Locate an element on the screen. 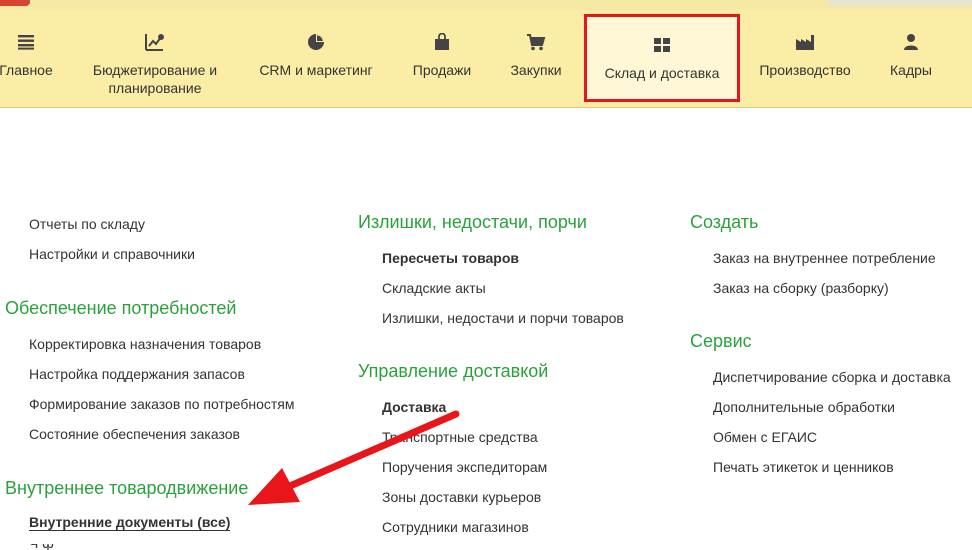  link-internal-consumption-order: Заказ на внутреннее потребление is located at coordinates (824, 258).